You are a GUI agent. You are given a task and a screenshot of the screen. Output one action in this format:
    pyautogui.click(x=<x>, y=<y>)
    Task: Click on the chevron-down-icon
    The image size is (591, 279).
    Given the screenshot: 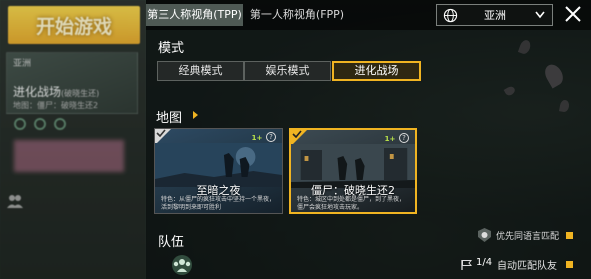 What is the action you would take?
    pyautogui.click(x=540, y=15)
    